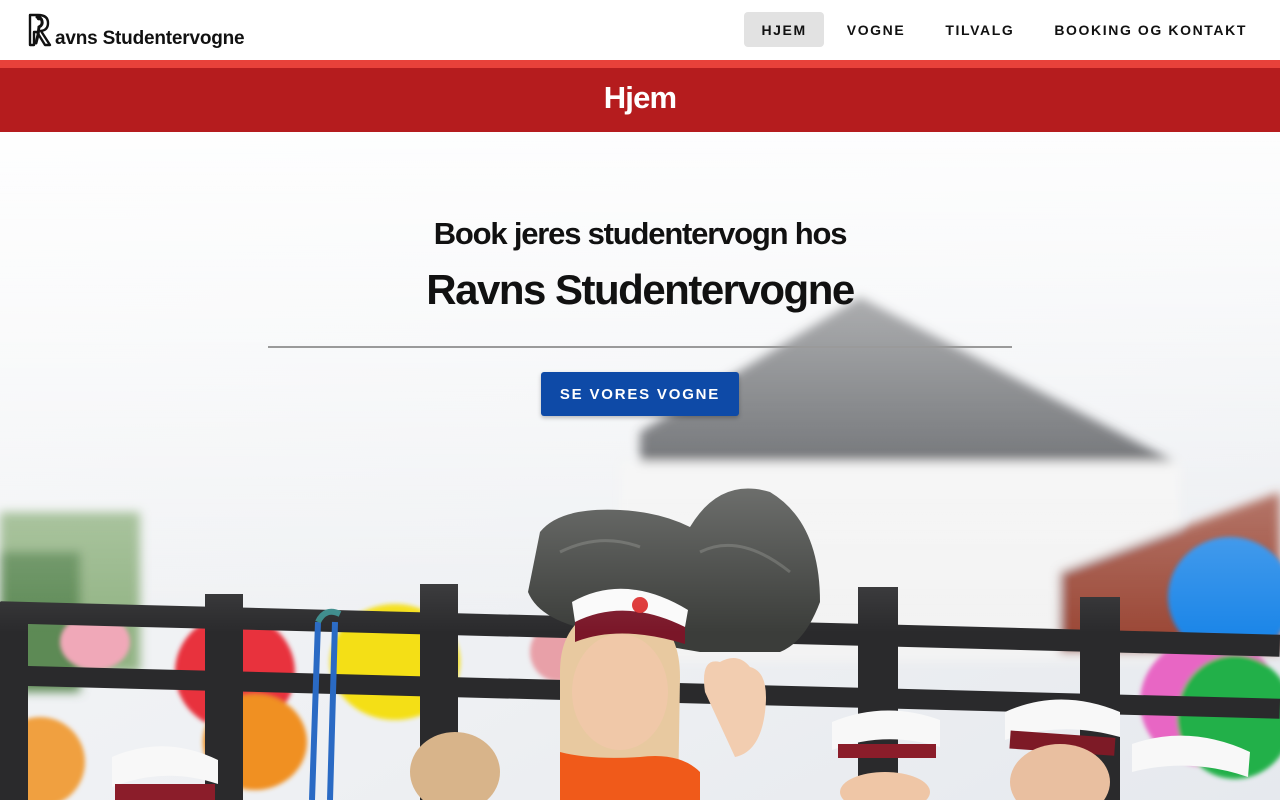  Describe the element at coordinates (640, 347) in the screenshot. I see `hero-divider` at that location.